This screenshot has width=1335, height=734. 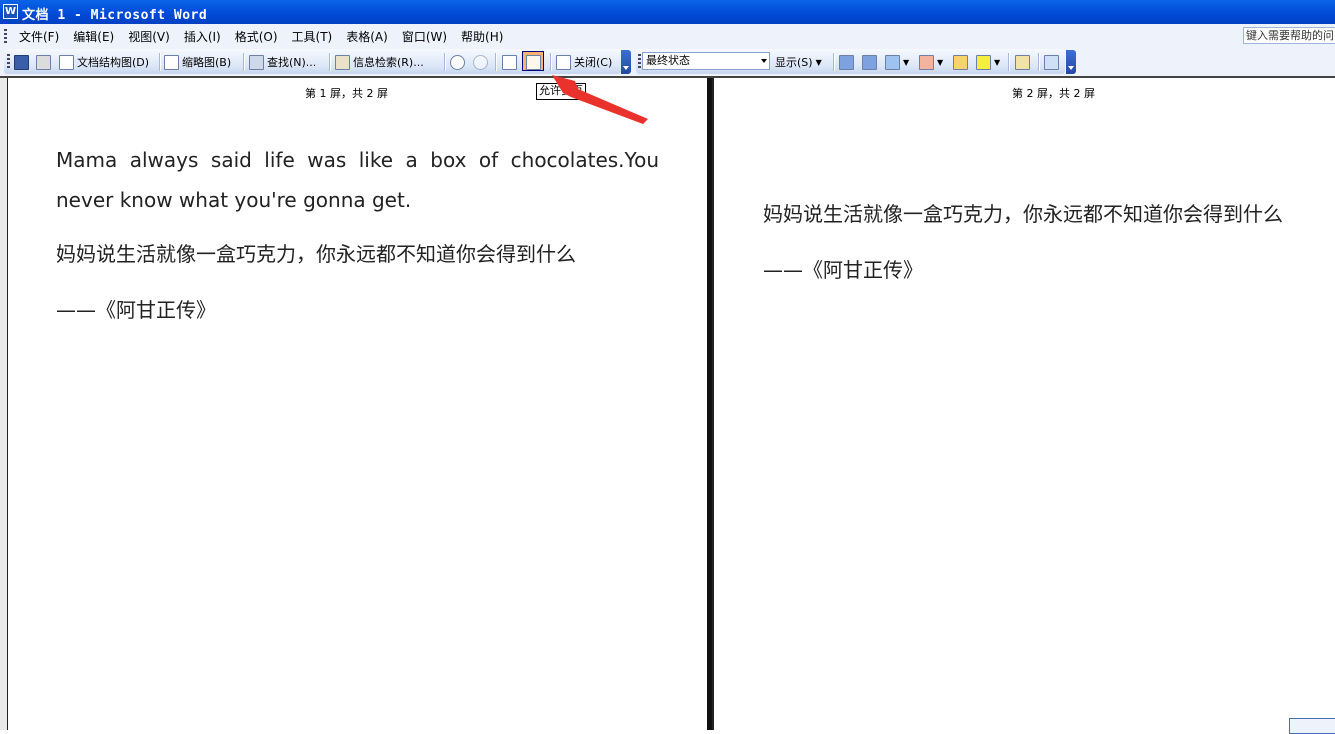 I want to click on print-icon, so click(x=43, y=62).